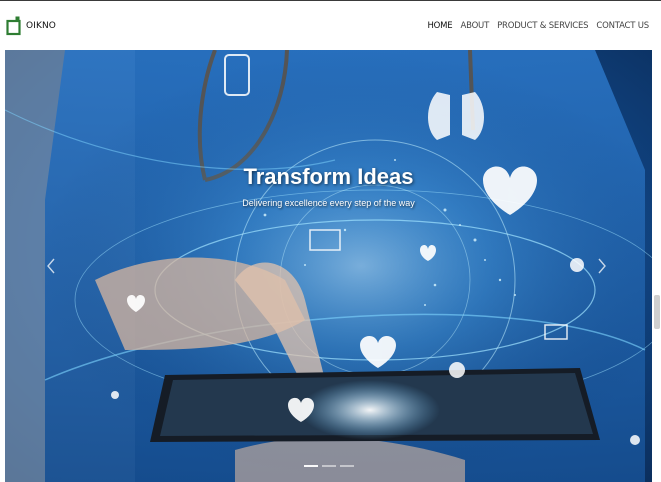 This screenshot has height=482, width=661. I want to click on nav-link-products-services: PRODUCT & SERVICES, so click(542, 26).